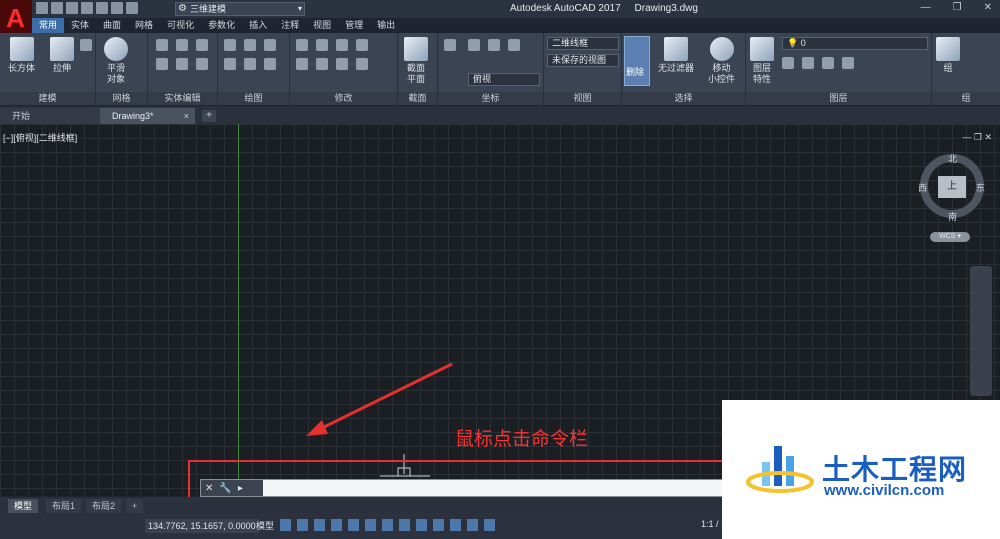 This screenshot has width=1000, height=539. What do you see at coordinates (322, 64) in the screenshot?
I see `fillet-icon` at bounding box center [322, 64].